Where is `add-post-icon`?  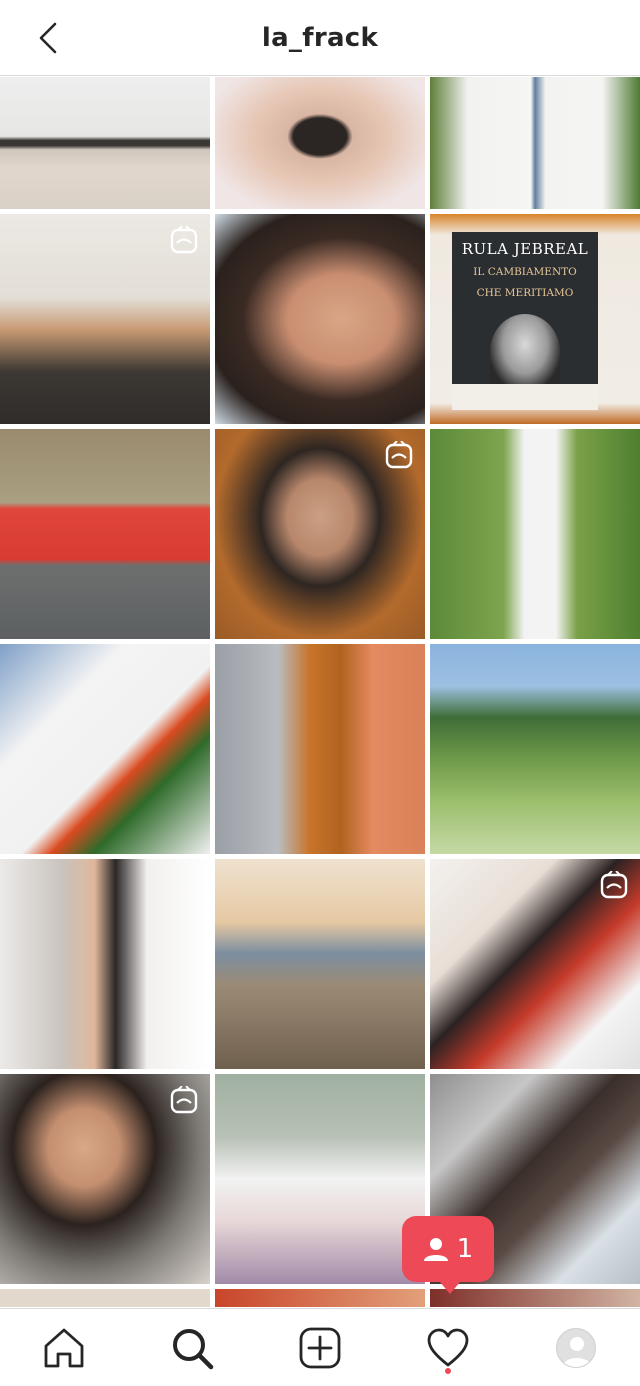 add-post-icon is located at coordinates (320, 1347).